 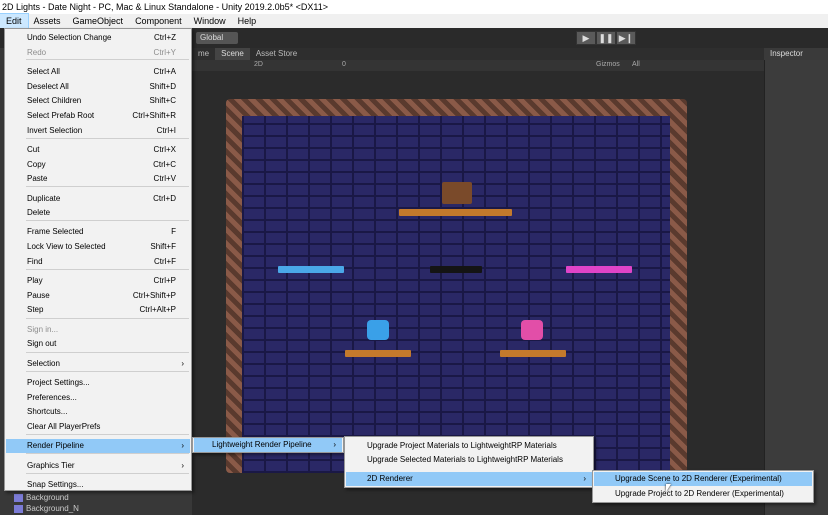 I want to click on platform-dark, so click(x=456, y=269).